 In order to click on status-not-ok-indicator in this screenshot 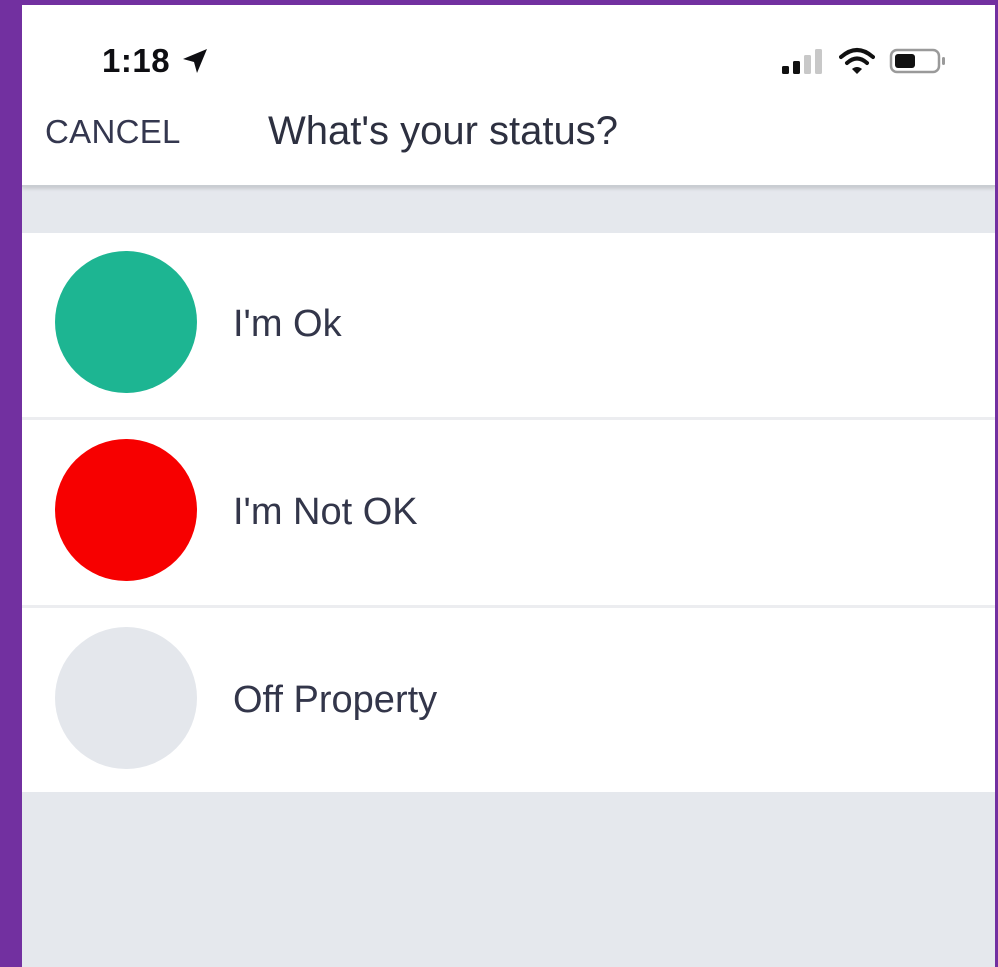, I will do `click(126, 510)`.